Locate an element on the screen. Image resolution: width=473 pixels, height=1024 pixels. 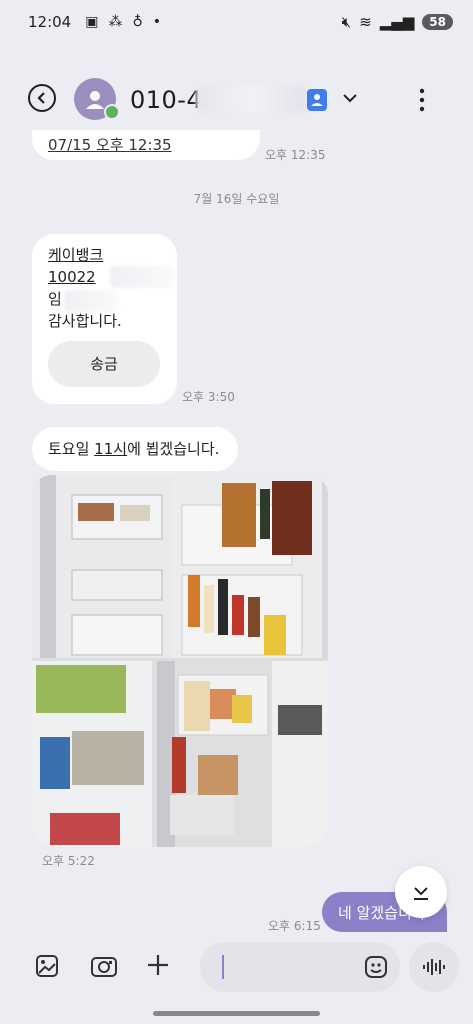
message-line: 케이뱅크 is located at coordinates (104, 255).